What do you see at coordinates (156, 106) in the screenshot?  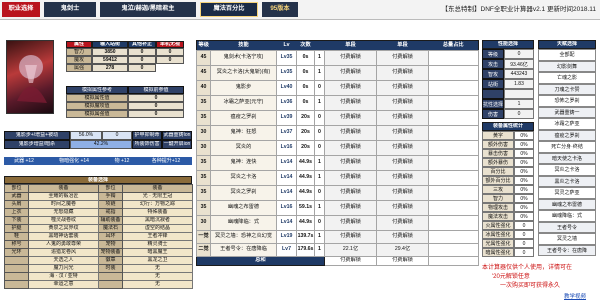 I see `simulate-matk-input: 0` at bounding box center [156, 106].